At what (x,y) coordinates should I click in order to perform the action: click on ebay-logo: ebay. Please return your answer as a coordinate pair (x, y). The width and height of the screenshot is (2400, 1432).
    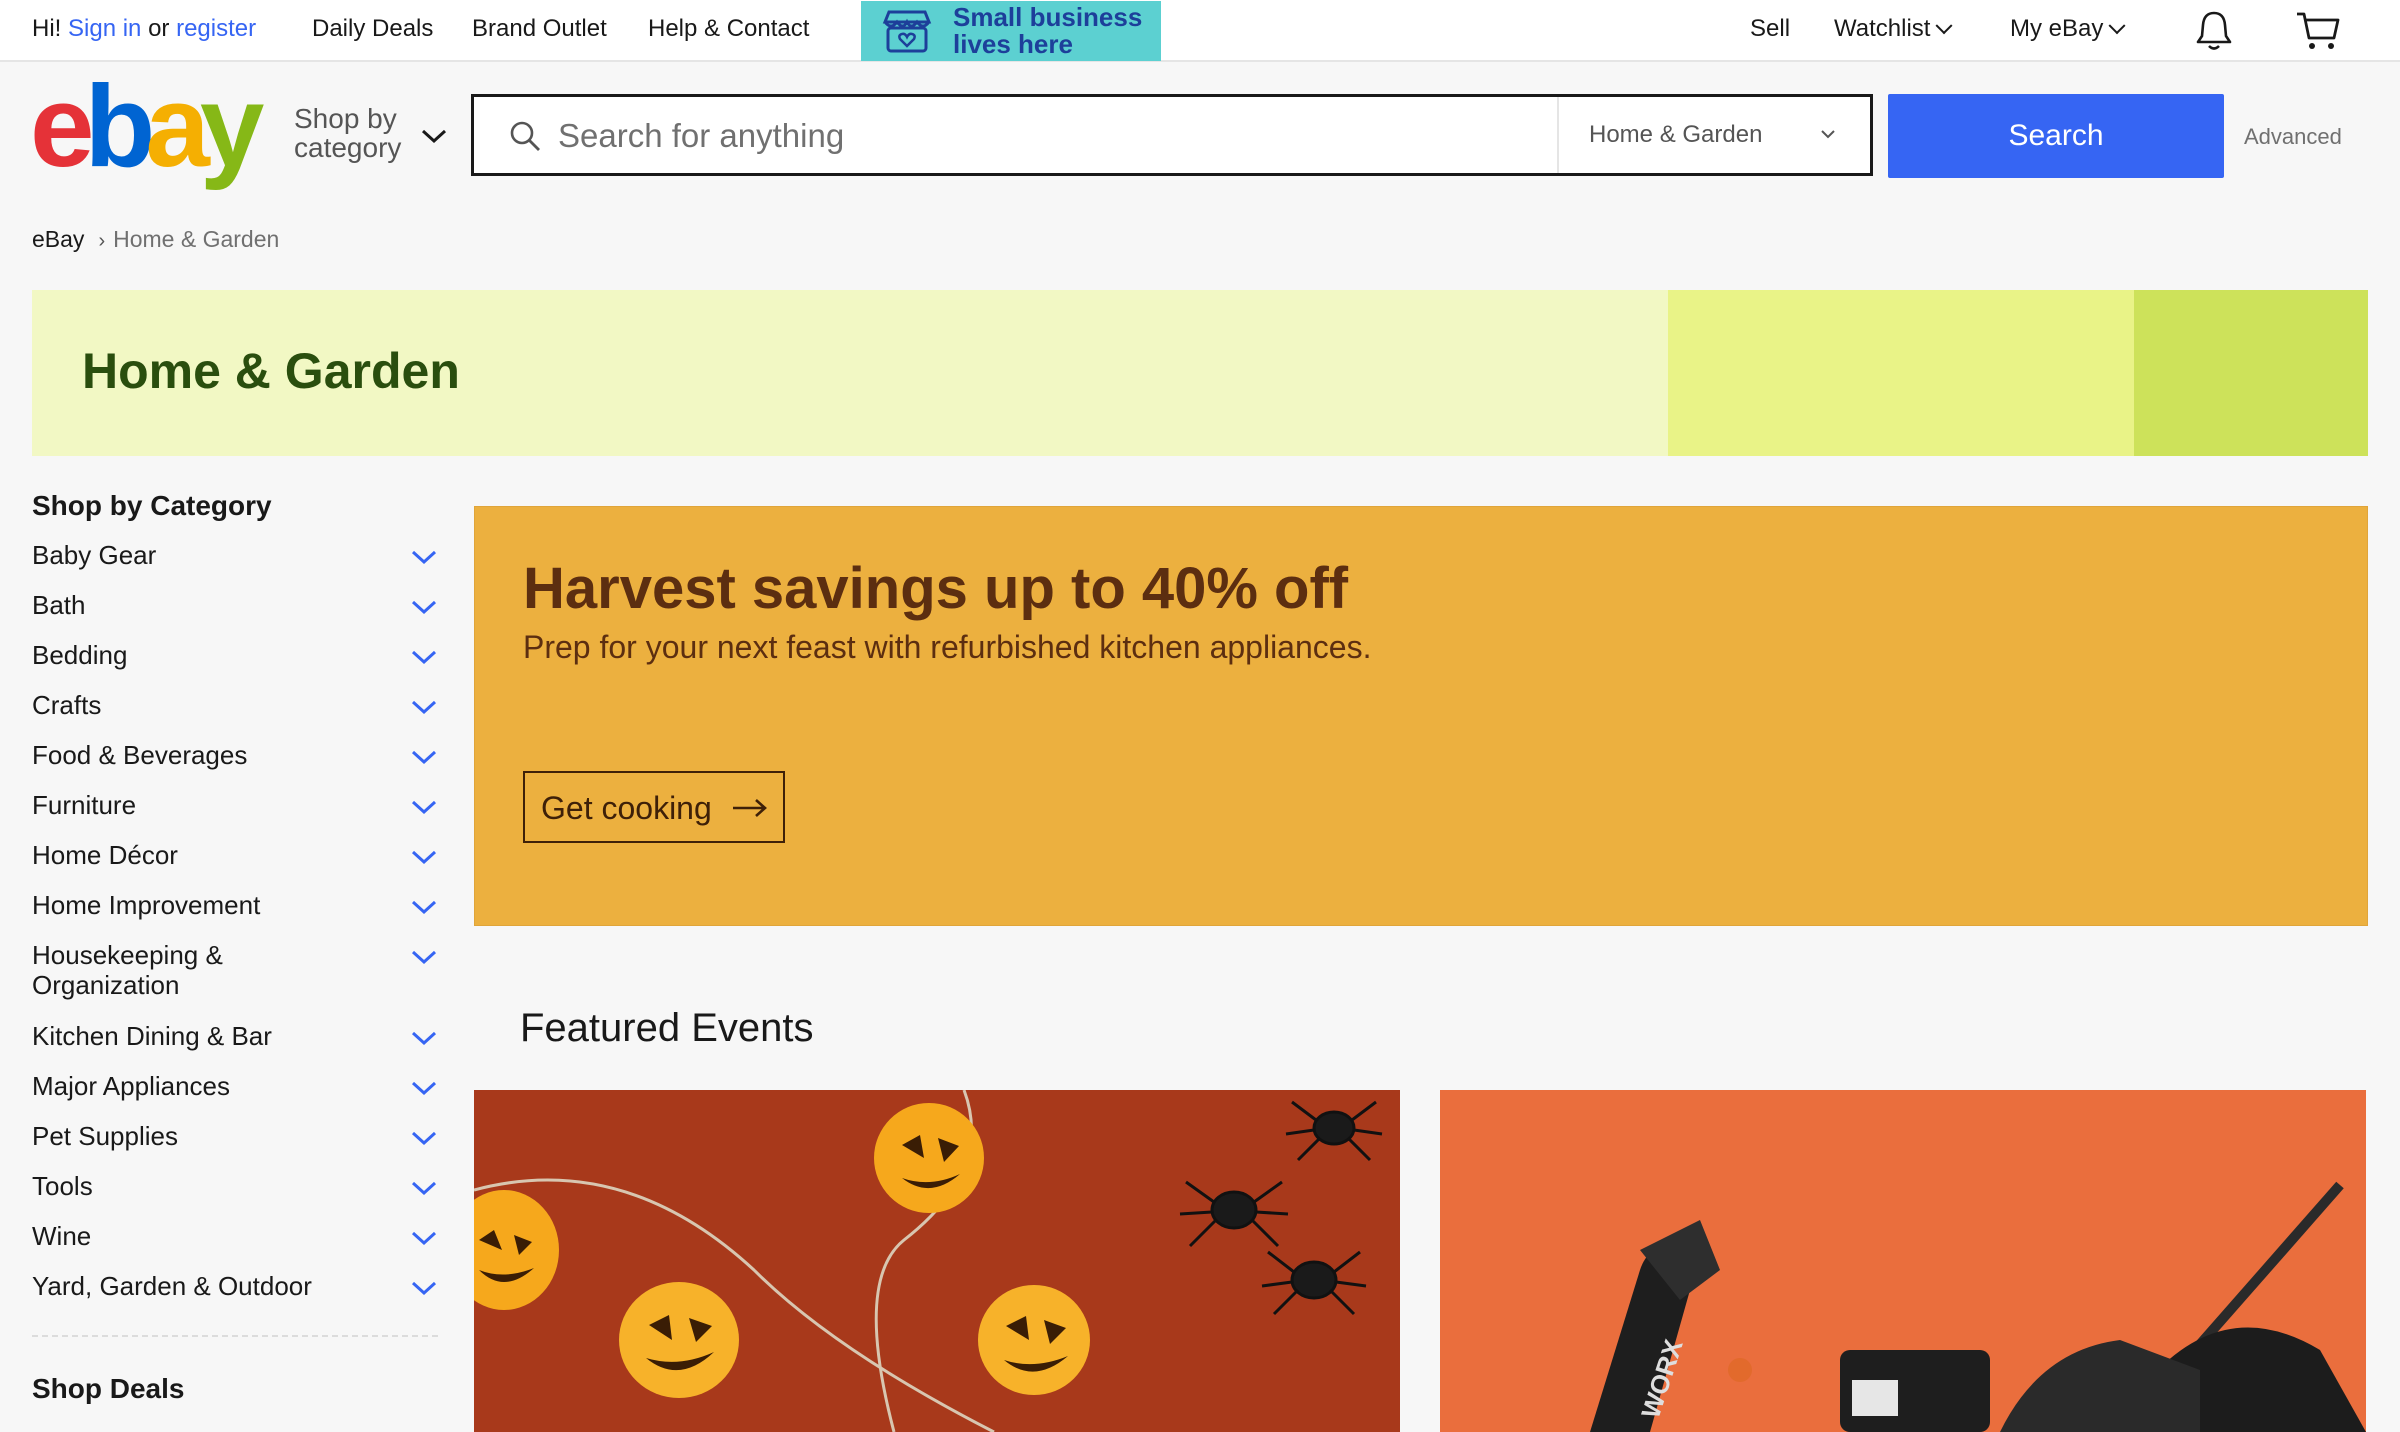
    Looking at the image, I should click on (150, 135).